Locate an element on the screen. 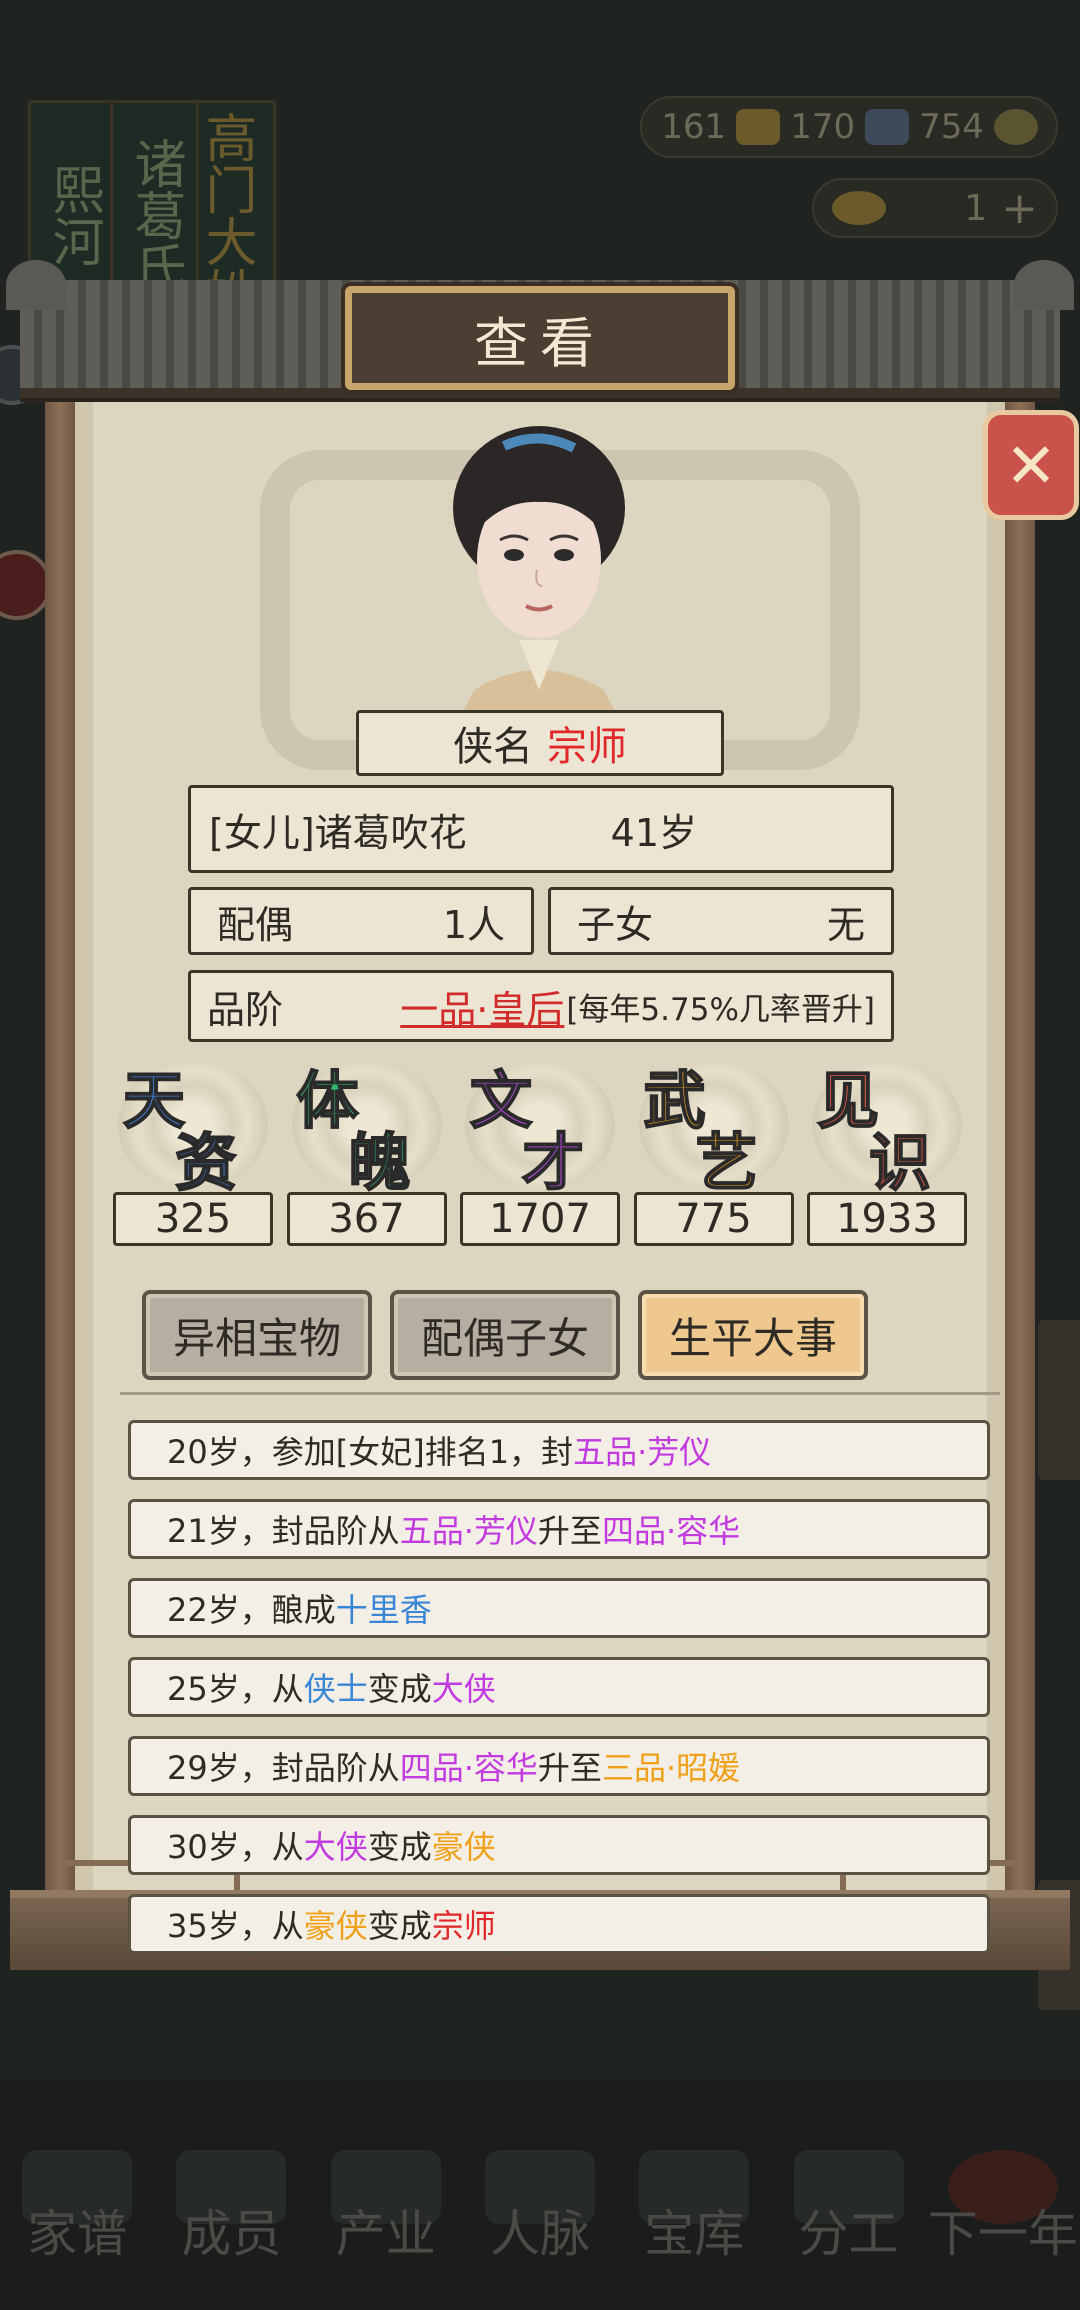 Image resolution: width=1080 pixels, height=2310 pixels. ingot-count: 1 is located at coordinates (976, 208).